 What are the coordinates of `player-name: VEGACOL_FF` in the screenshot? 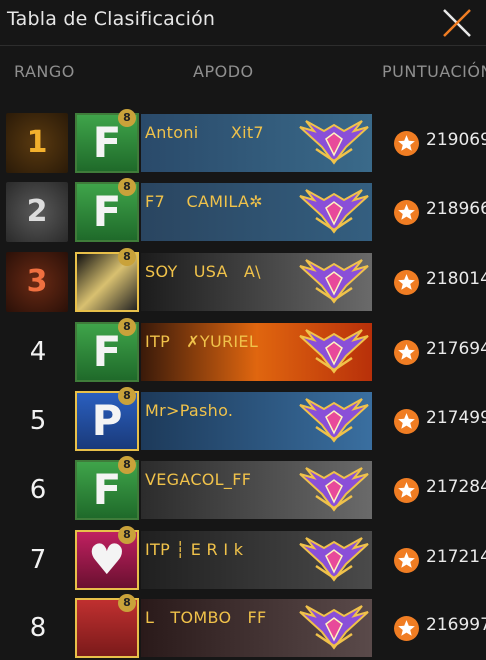 It's located at (198, 479).